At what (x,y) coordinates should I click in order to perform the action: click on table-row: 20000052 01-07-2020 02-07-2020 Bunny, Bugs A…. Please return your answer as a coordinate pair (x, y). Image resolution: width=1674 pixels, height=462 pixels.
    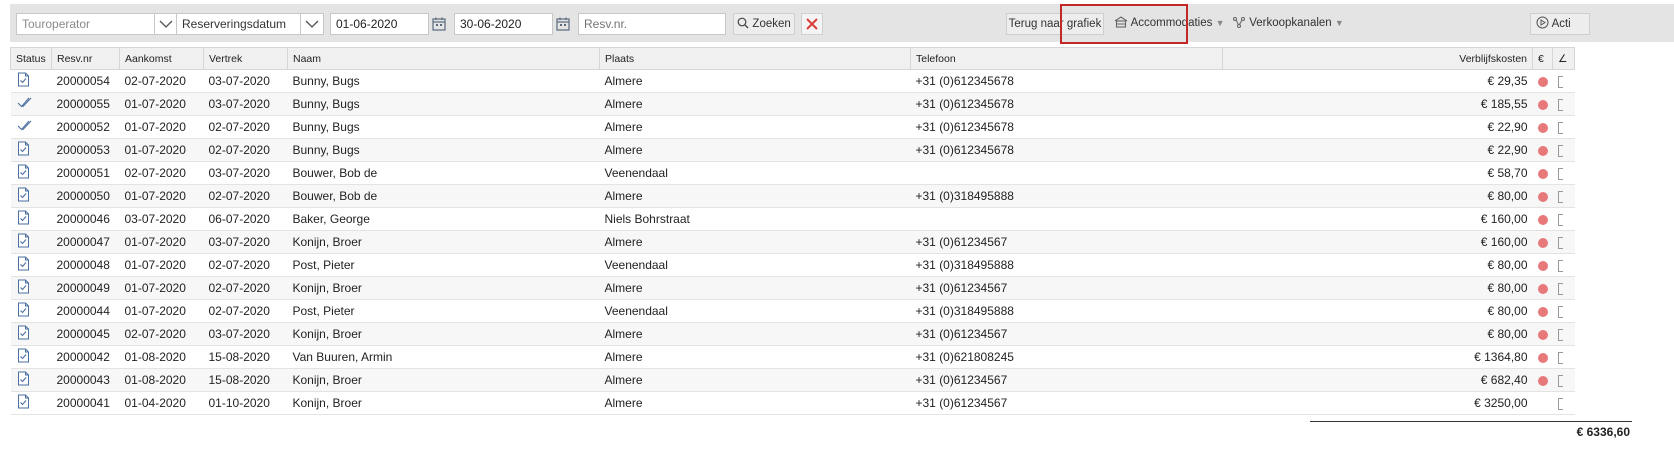
    Looking at the image, I should click on (792, 127).